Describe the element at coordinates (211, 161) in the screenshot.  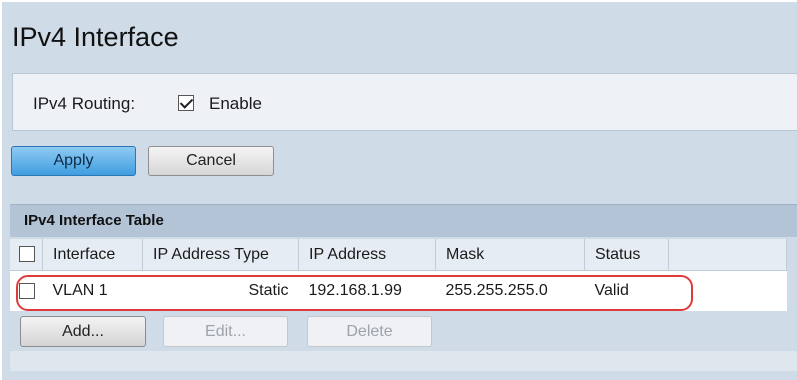
I see `cancel-button: Cancel` at that location.